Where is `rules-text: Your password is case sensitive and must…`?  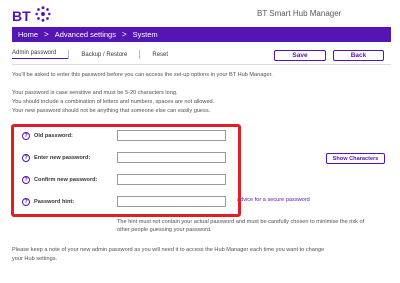
rules-text: Your password is case sensitive and must… is located at coordinates (95, 93).